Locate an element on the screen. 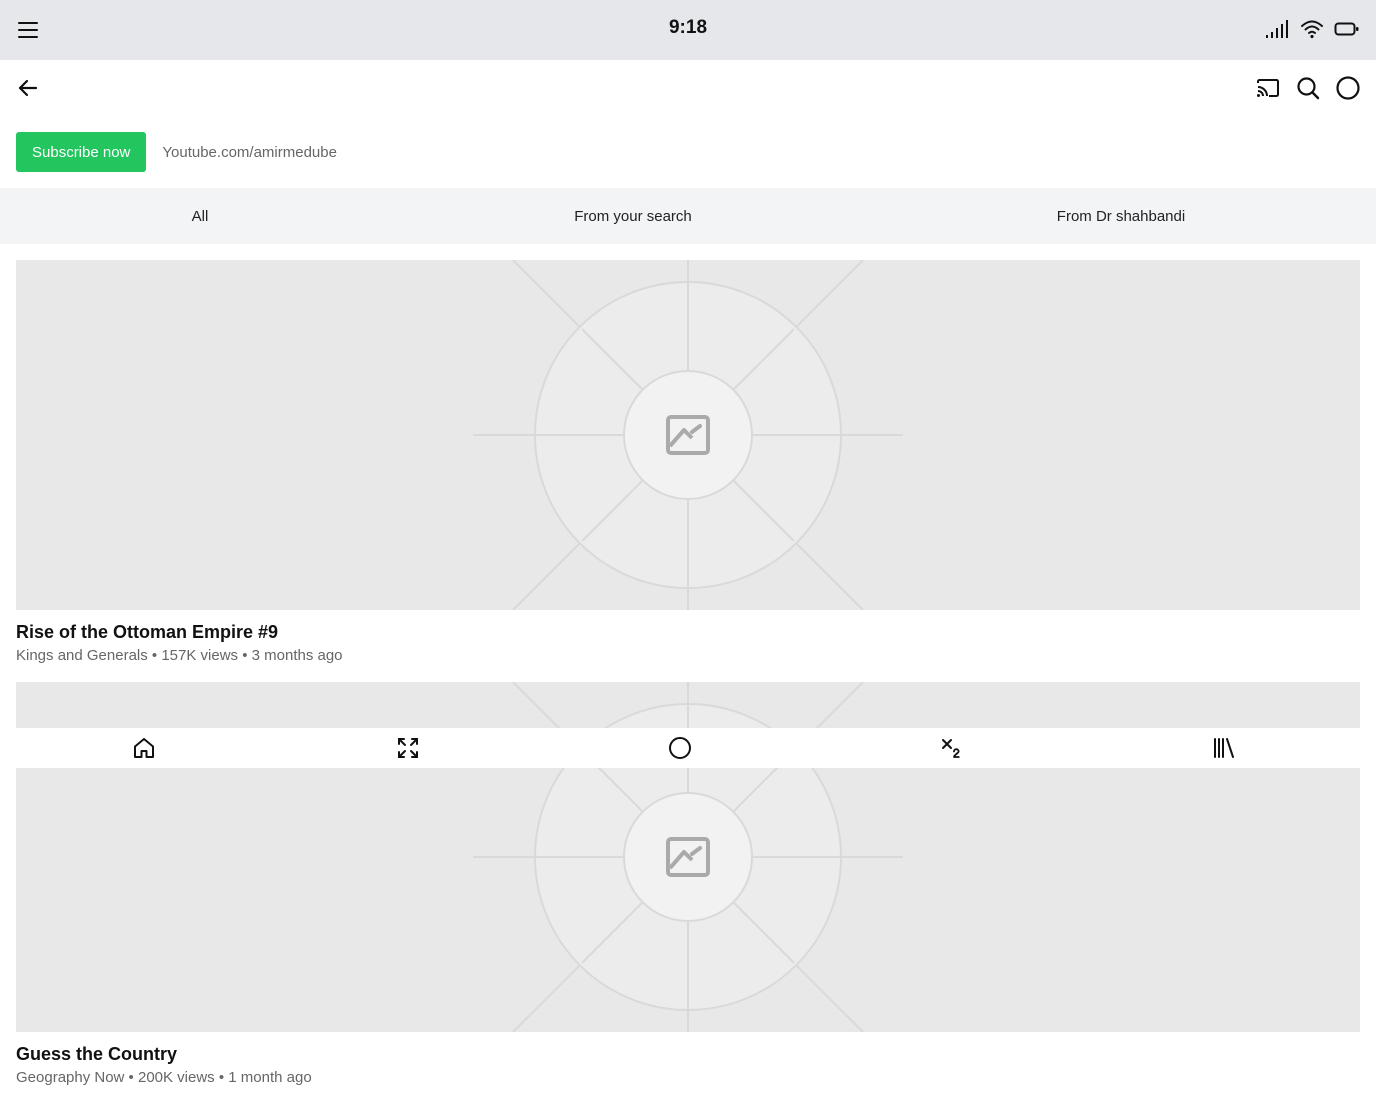 This screenshot has width=1376, height=1104. tab-all: All is located at coordinates (200, 216).